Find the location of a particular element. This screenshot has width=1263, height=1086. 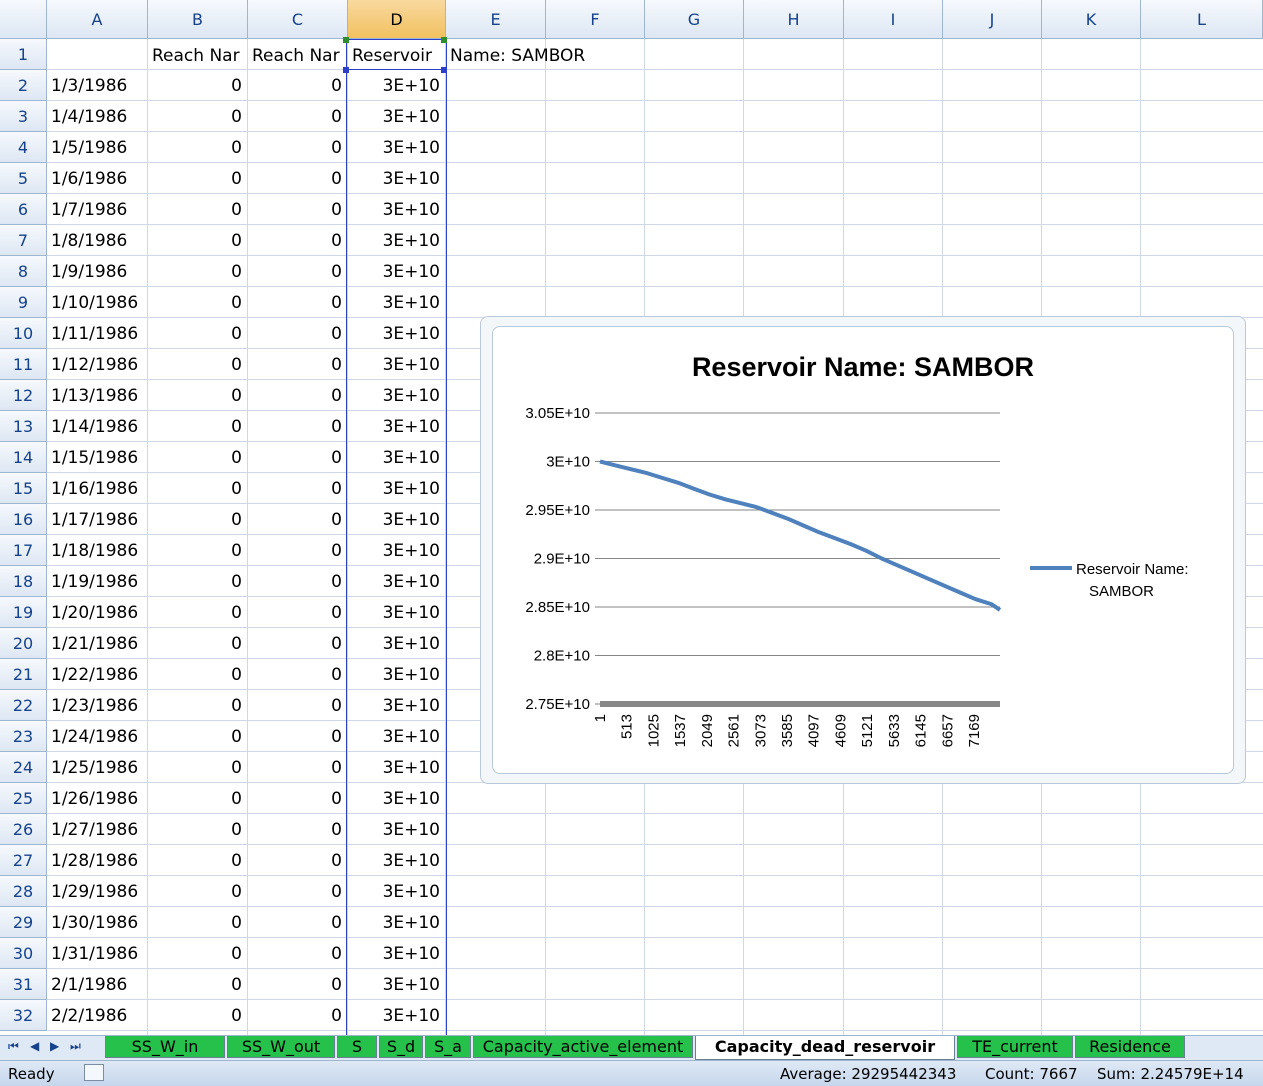

cell-a26: 1/27/1986 is located at coordinates (97, 830).